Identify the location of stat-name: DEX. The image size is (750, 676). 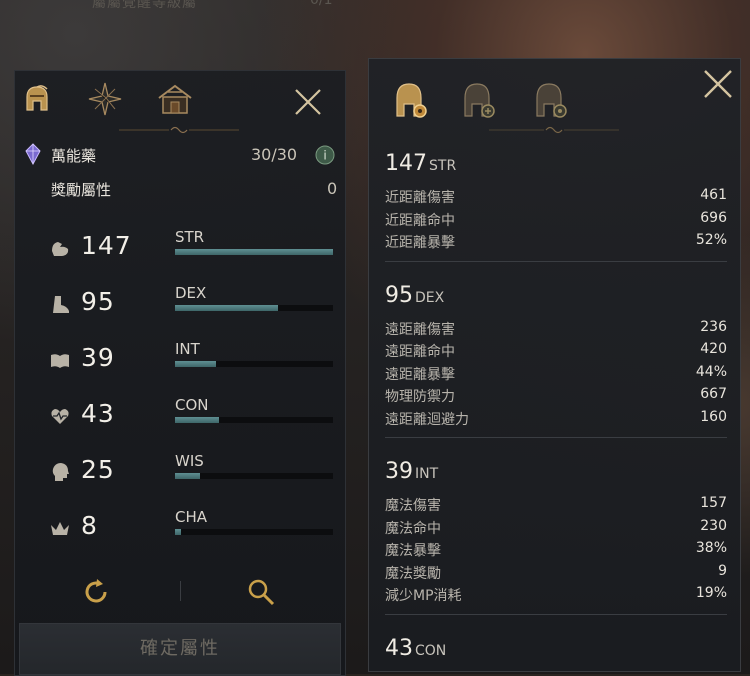
(191, 293).